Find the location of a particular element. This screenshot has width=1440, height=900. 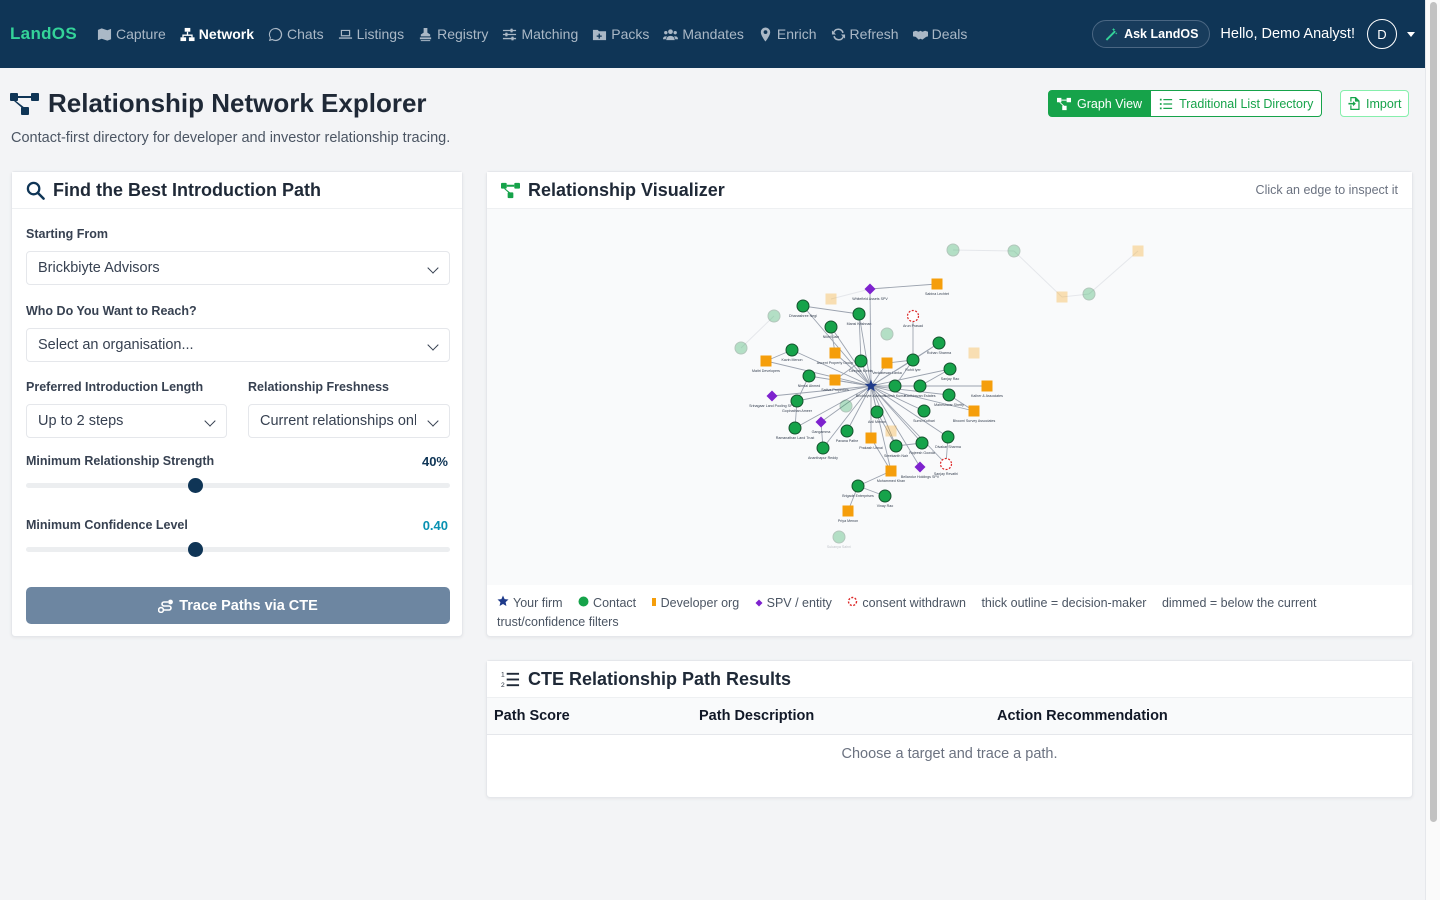

graph-node-developer: Ascent Property Group is located at coordinates (835, 356).